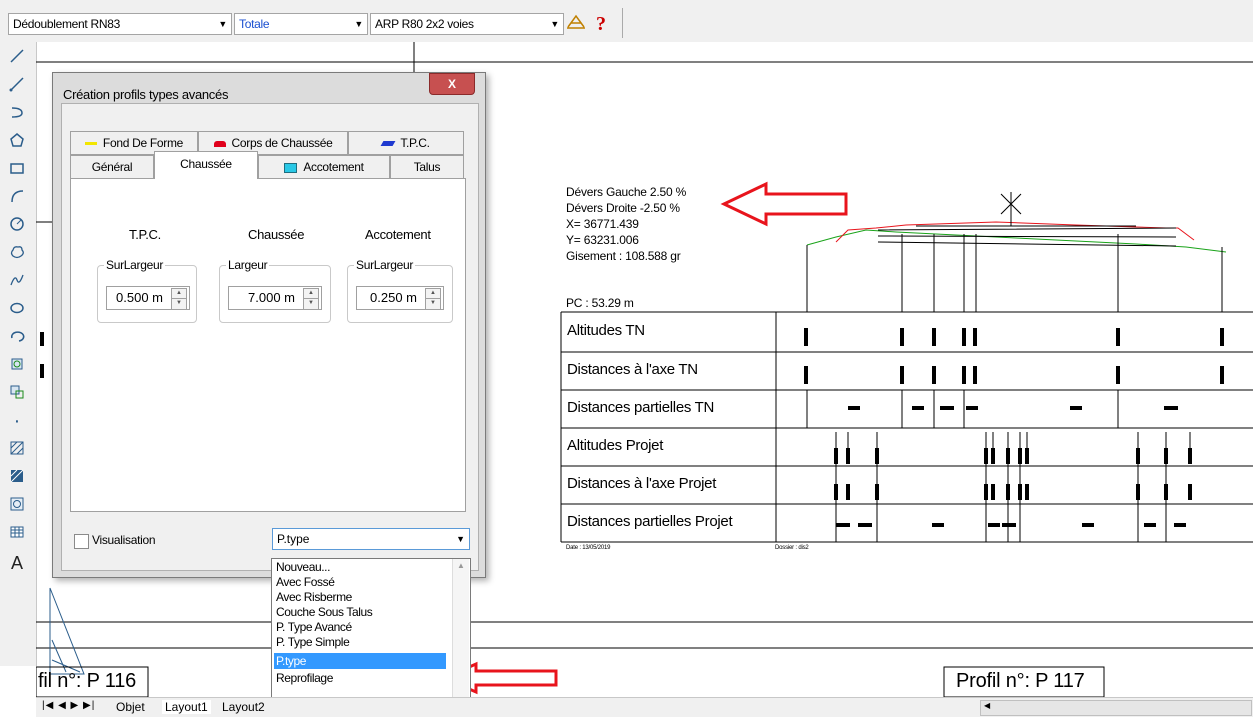  I want to click on view-combo: Totale ▼, so click(301, 24).